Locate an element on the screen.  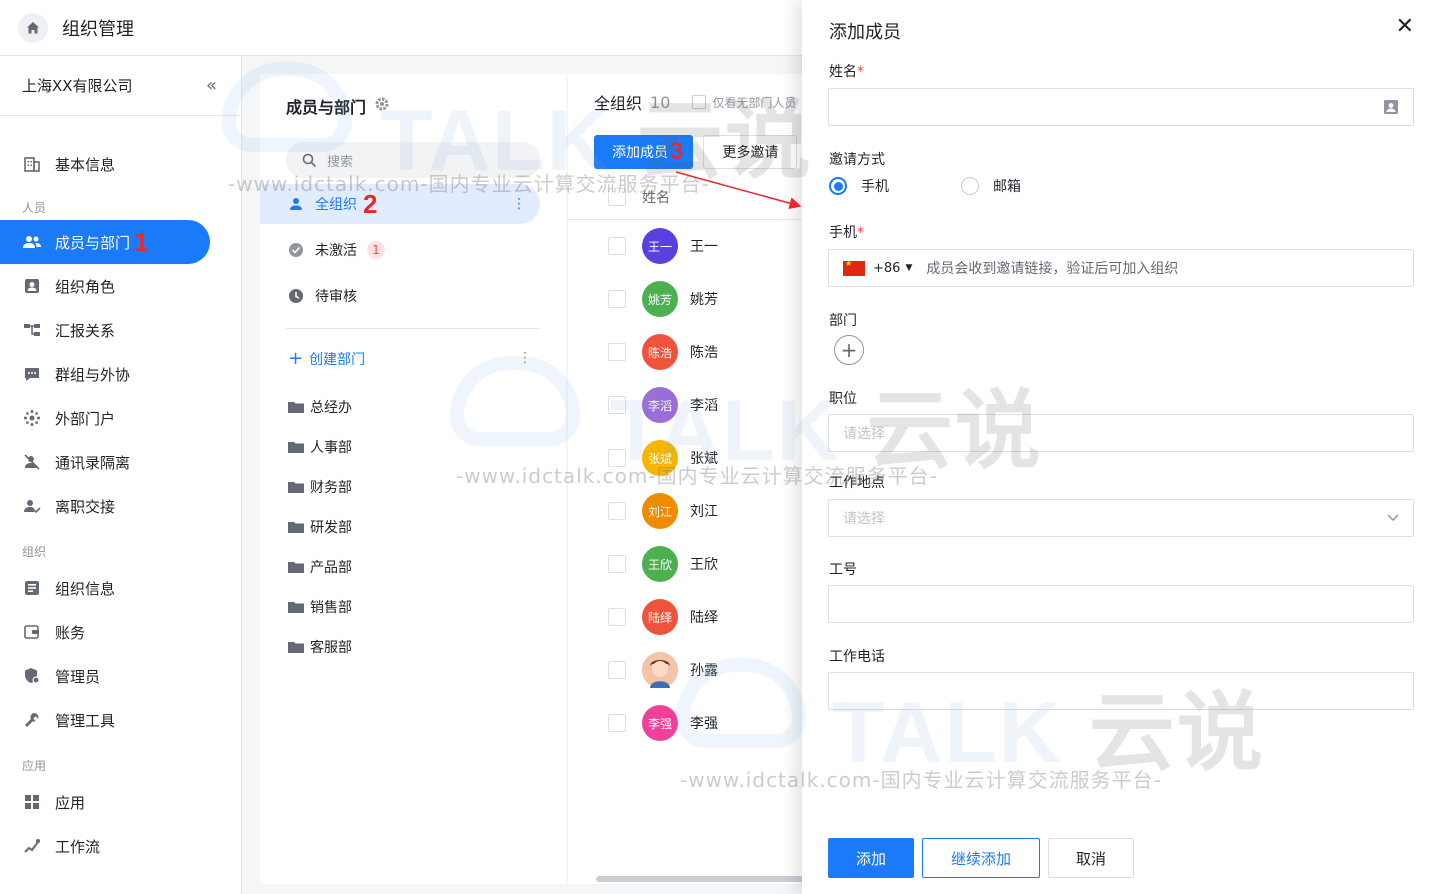
collapse-icon: « is located at coordinates (211, 85).